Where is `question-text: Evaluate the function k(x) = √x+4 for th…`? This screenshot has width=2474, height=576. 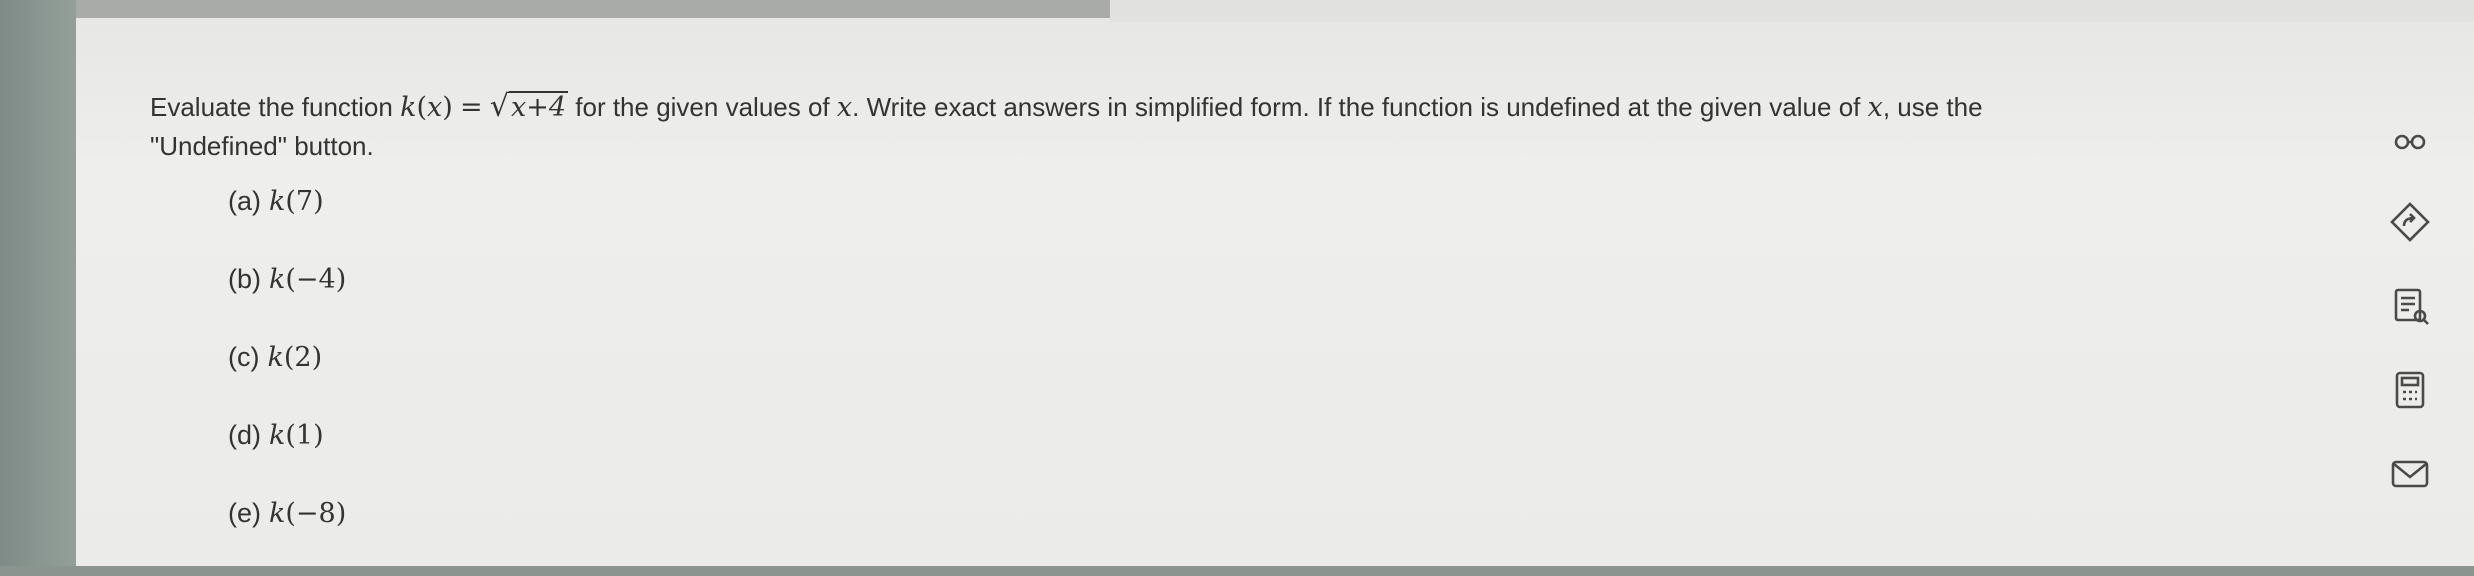 question-text: Evaluate the function k(x) = √x+4 for th… is located at coordinates (1245, 126).